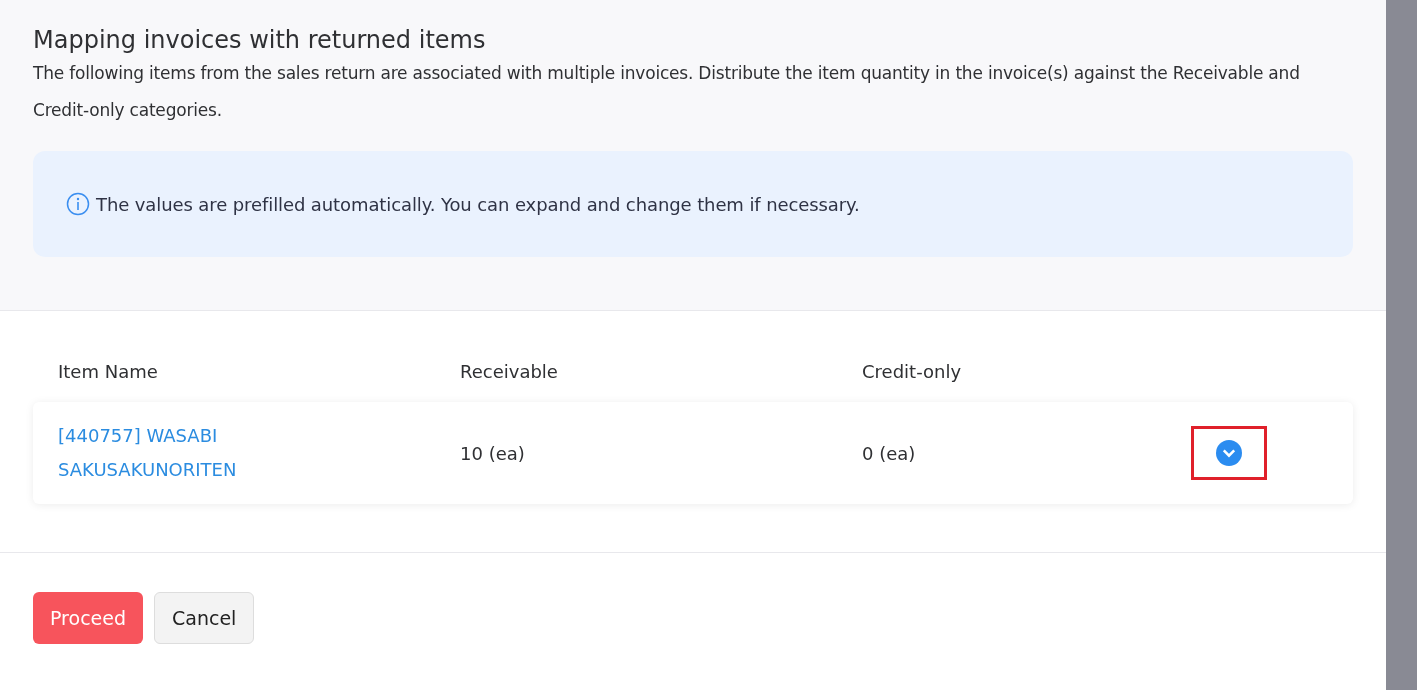 The width and height of the screenshot is (1417, 690). I want to click on info-text: The values are prefilled automatically. You can expand and change them if necessary., so click(478, 204).